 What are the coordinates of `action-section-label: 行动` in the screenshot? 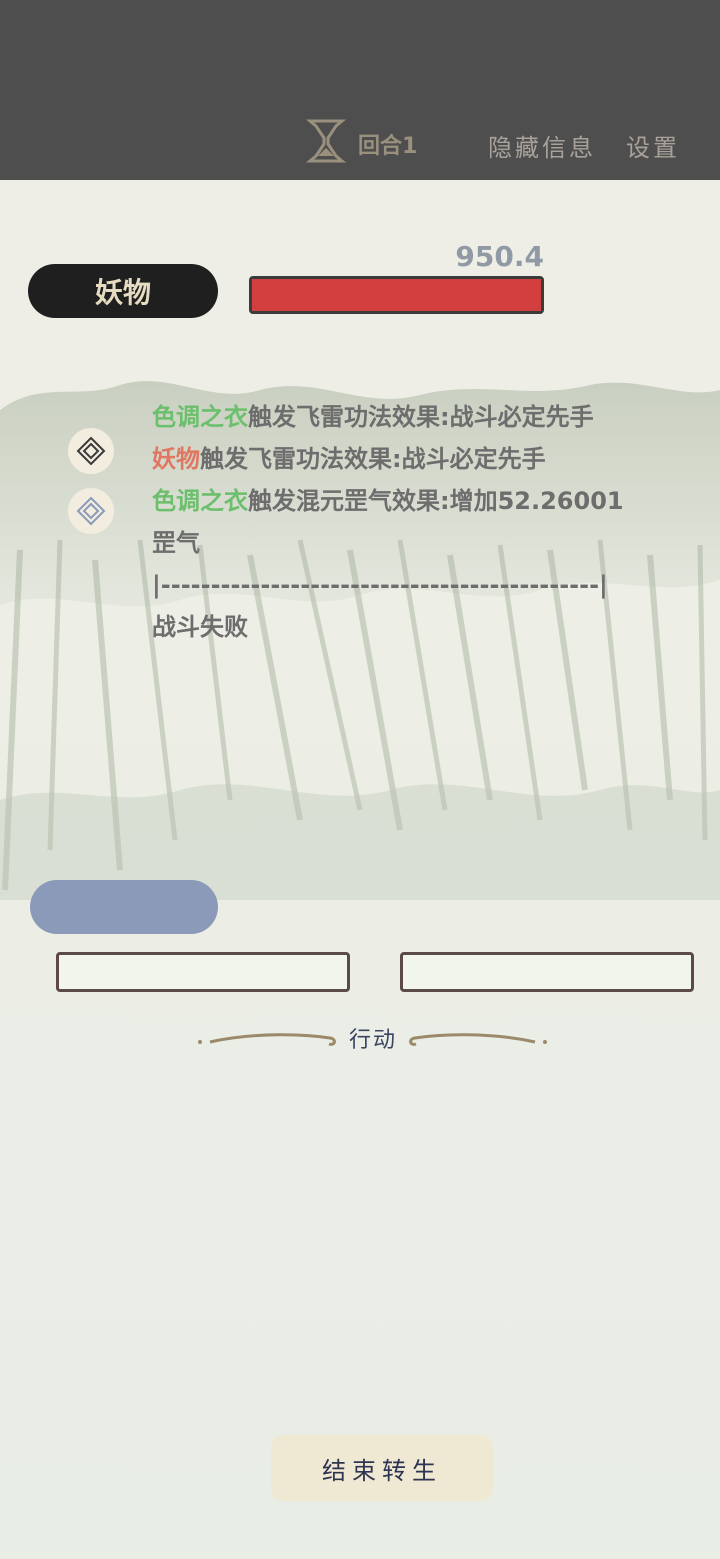 It's located at (372, 1040).